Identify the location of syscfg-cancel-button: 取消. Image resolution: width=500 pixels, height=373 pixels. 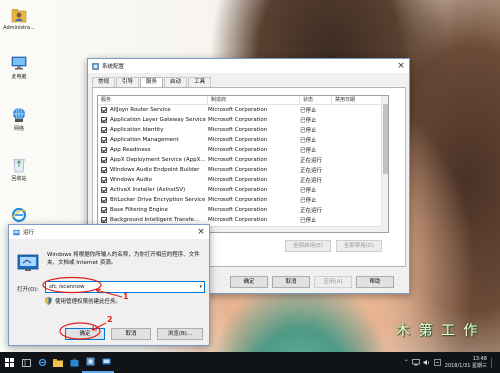
(291, 282).